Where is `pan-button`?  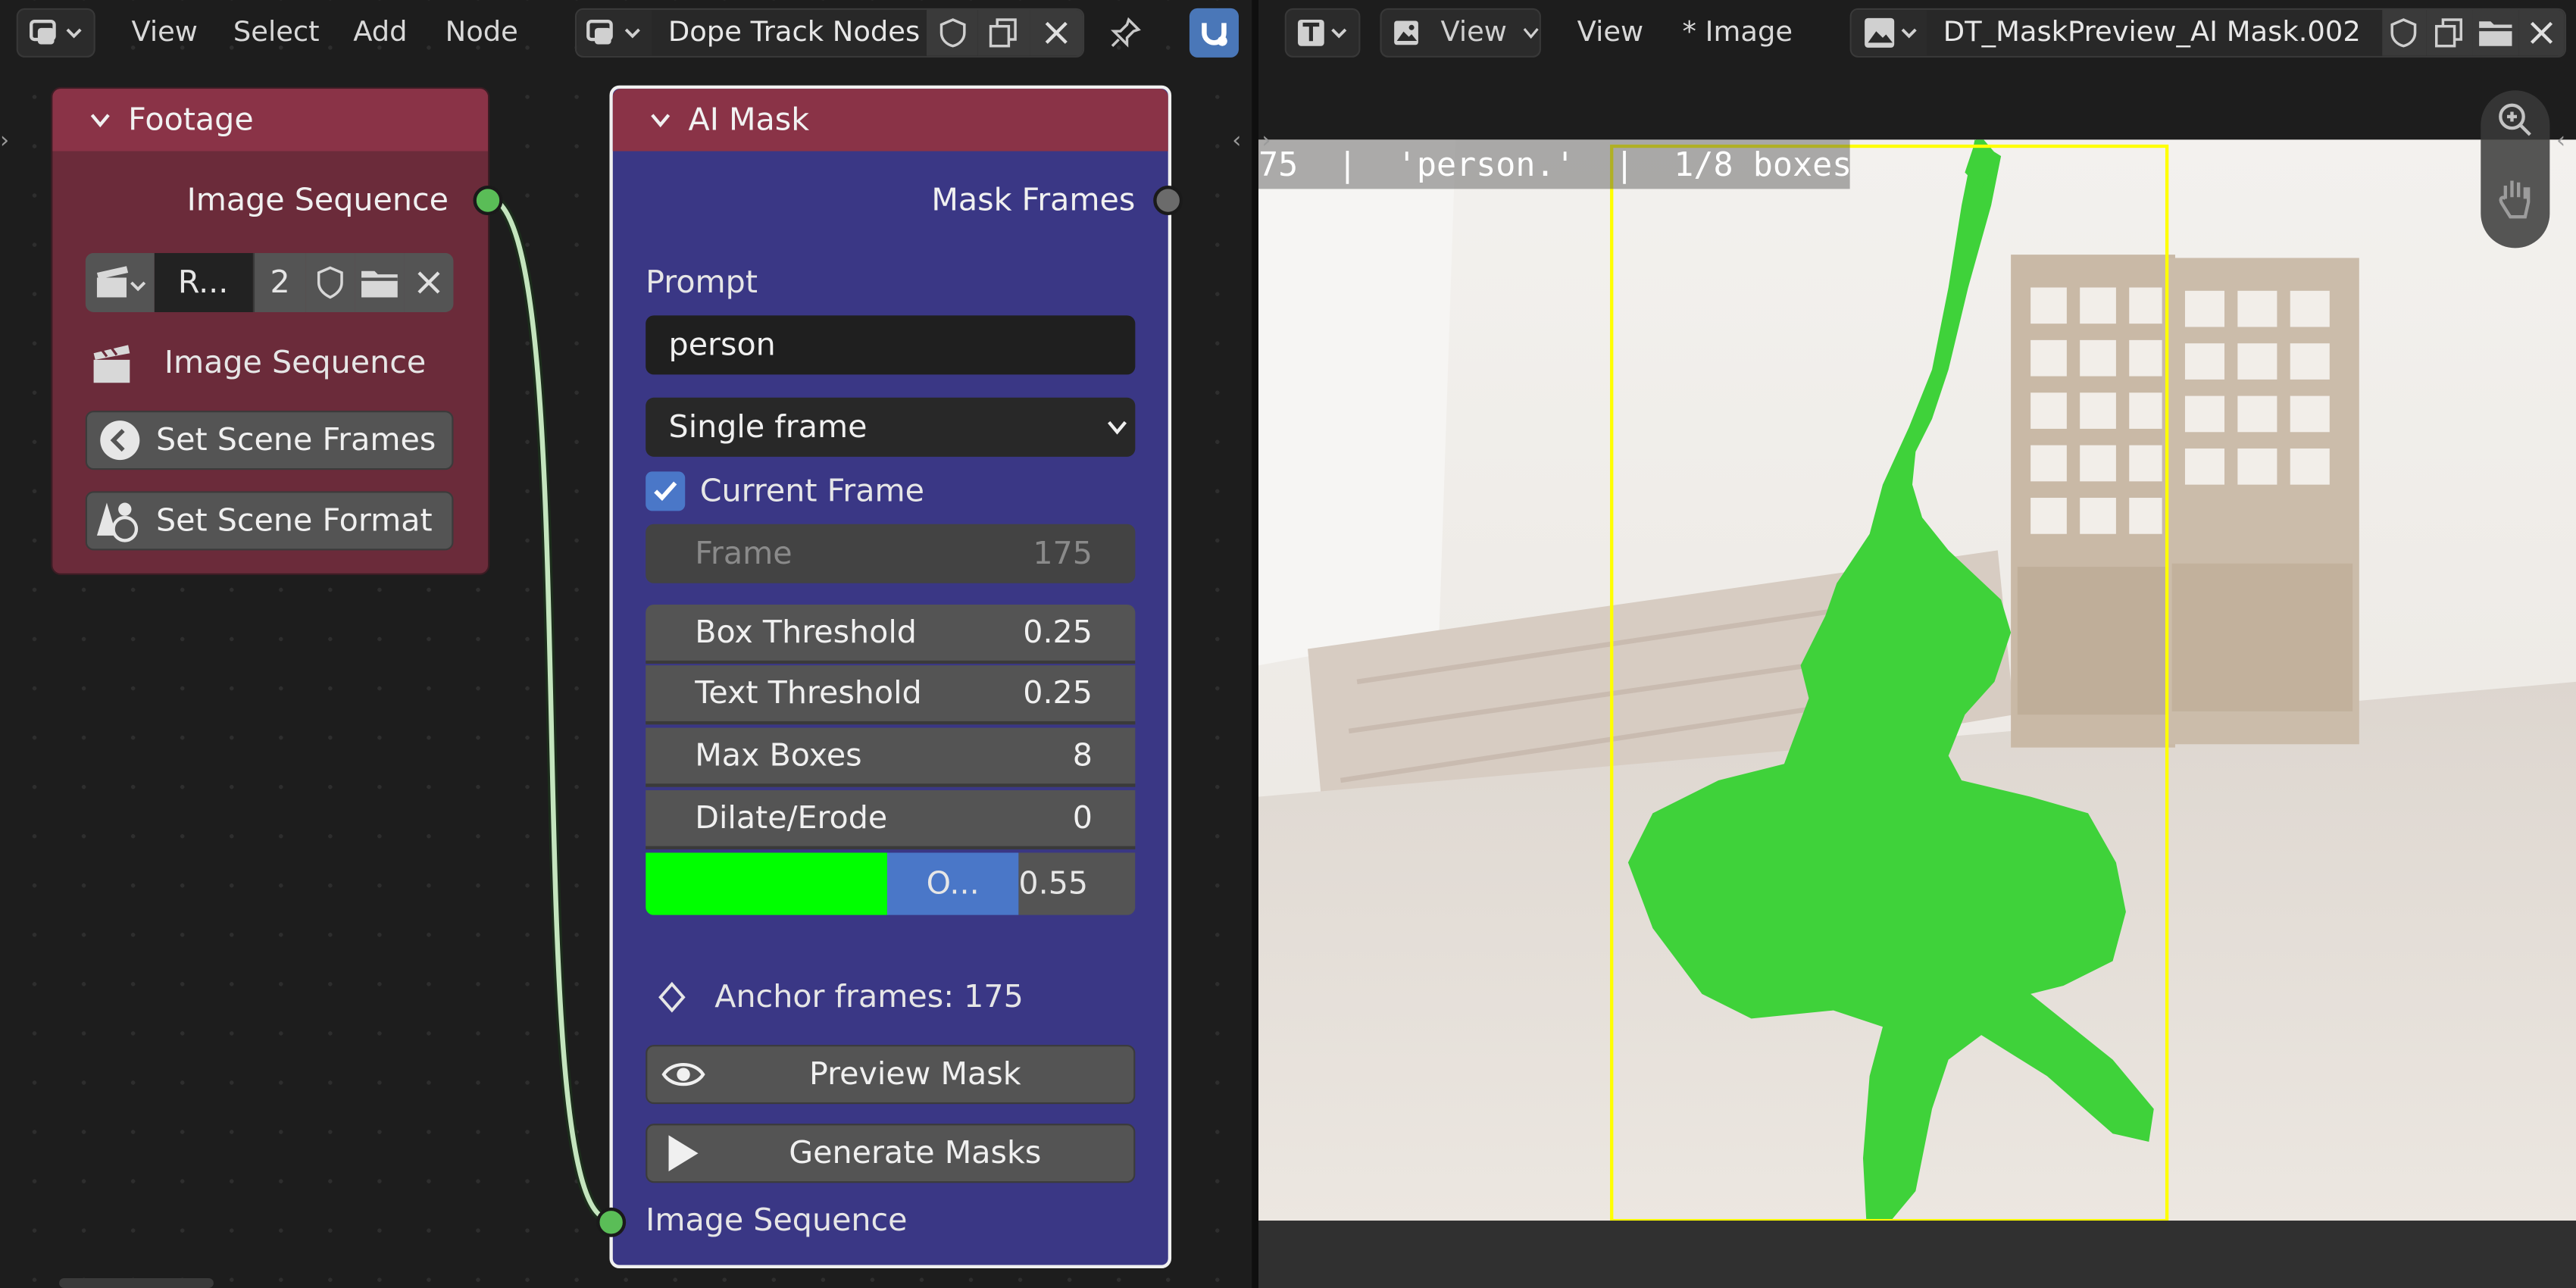
pan-button is located at coordinates (2515, 199).